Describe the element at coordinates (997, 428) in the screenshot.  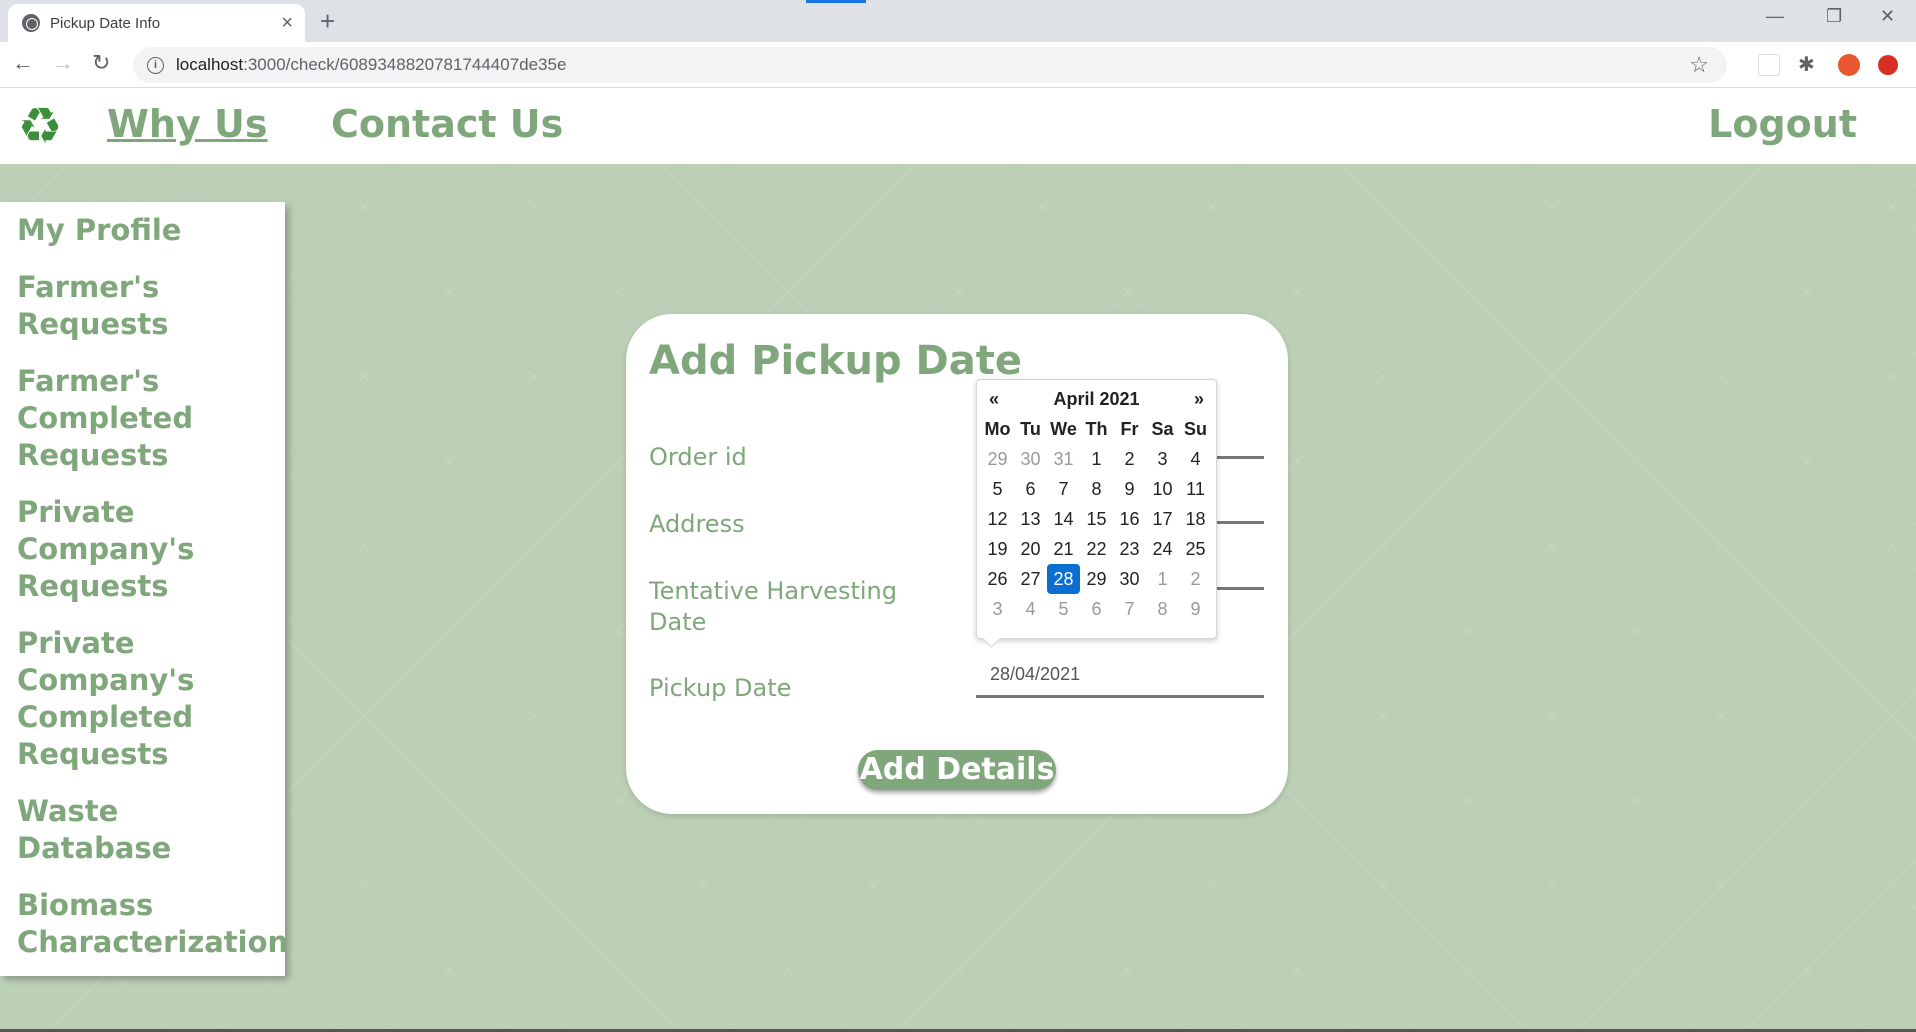
I see `weekday-header: Mo` at that location.